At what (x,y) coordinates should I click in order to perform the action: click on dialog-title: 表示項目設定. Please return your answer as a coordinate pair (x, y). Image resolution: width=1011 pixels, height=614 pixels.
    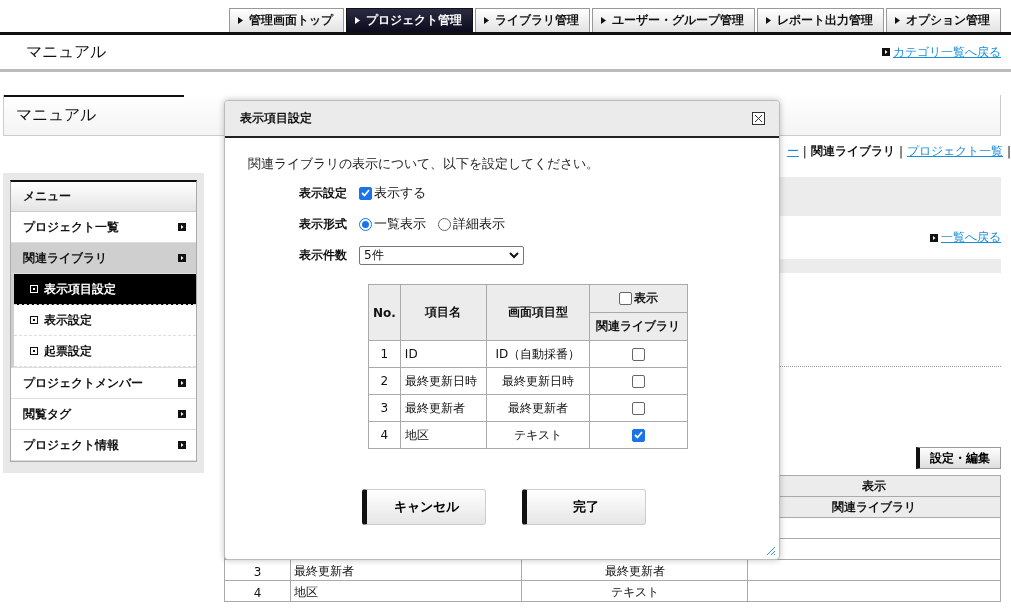
    Looking at the image, I should click on (276, 118).